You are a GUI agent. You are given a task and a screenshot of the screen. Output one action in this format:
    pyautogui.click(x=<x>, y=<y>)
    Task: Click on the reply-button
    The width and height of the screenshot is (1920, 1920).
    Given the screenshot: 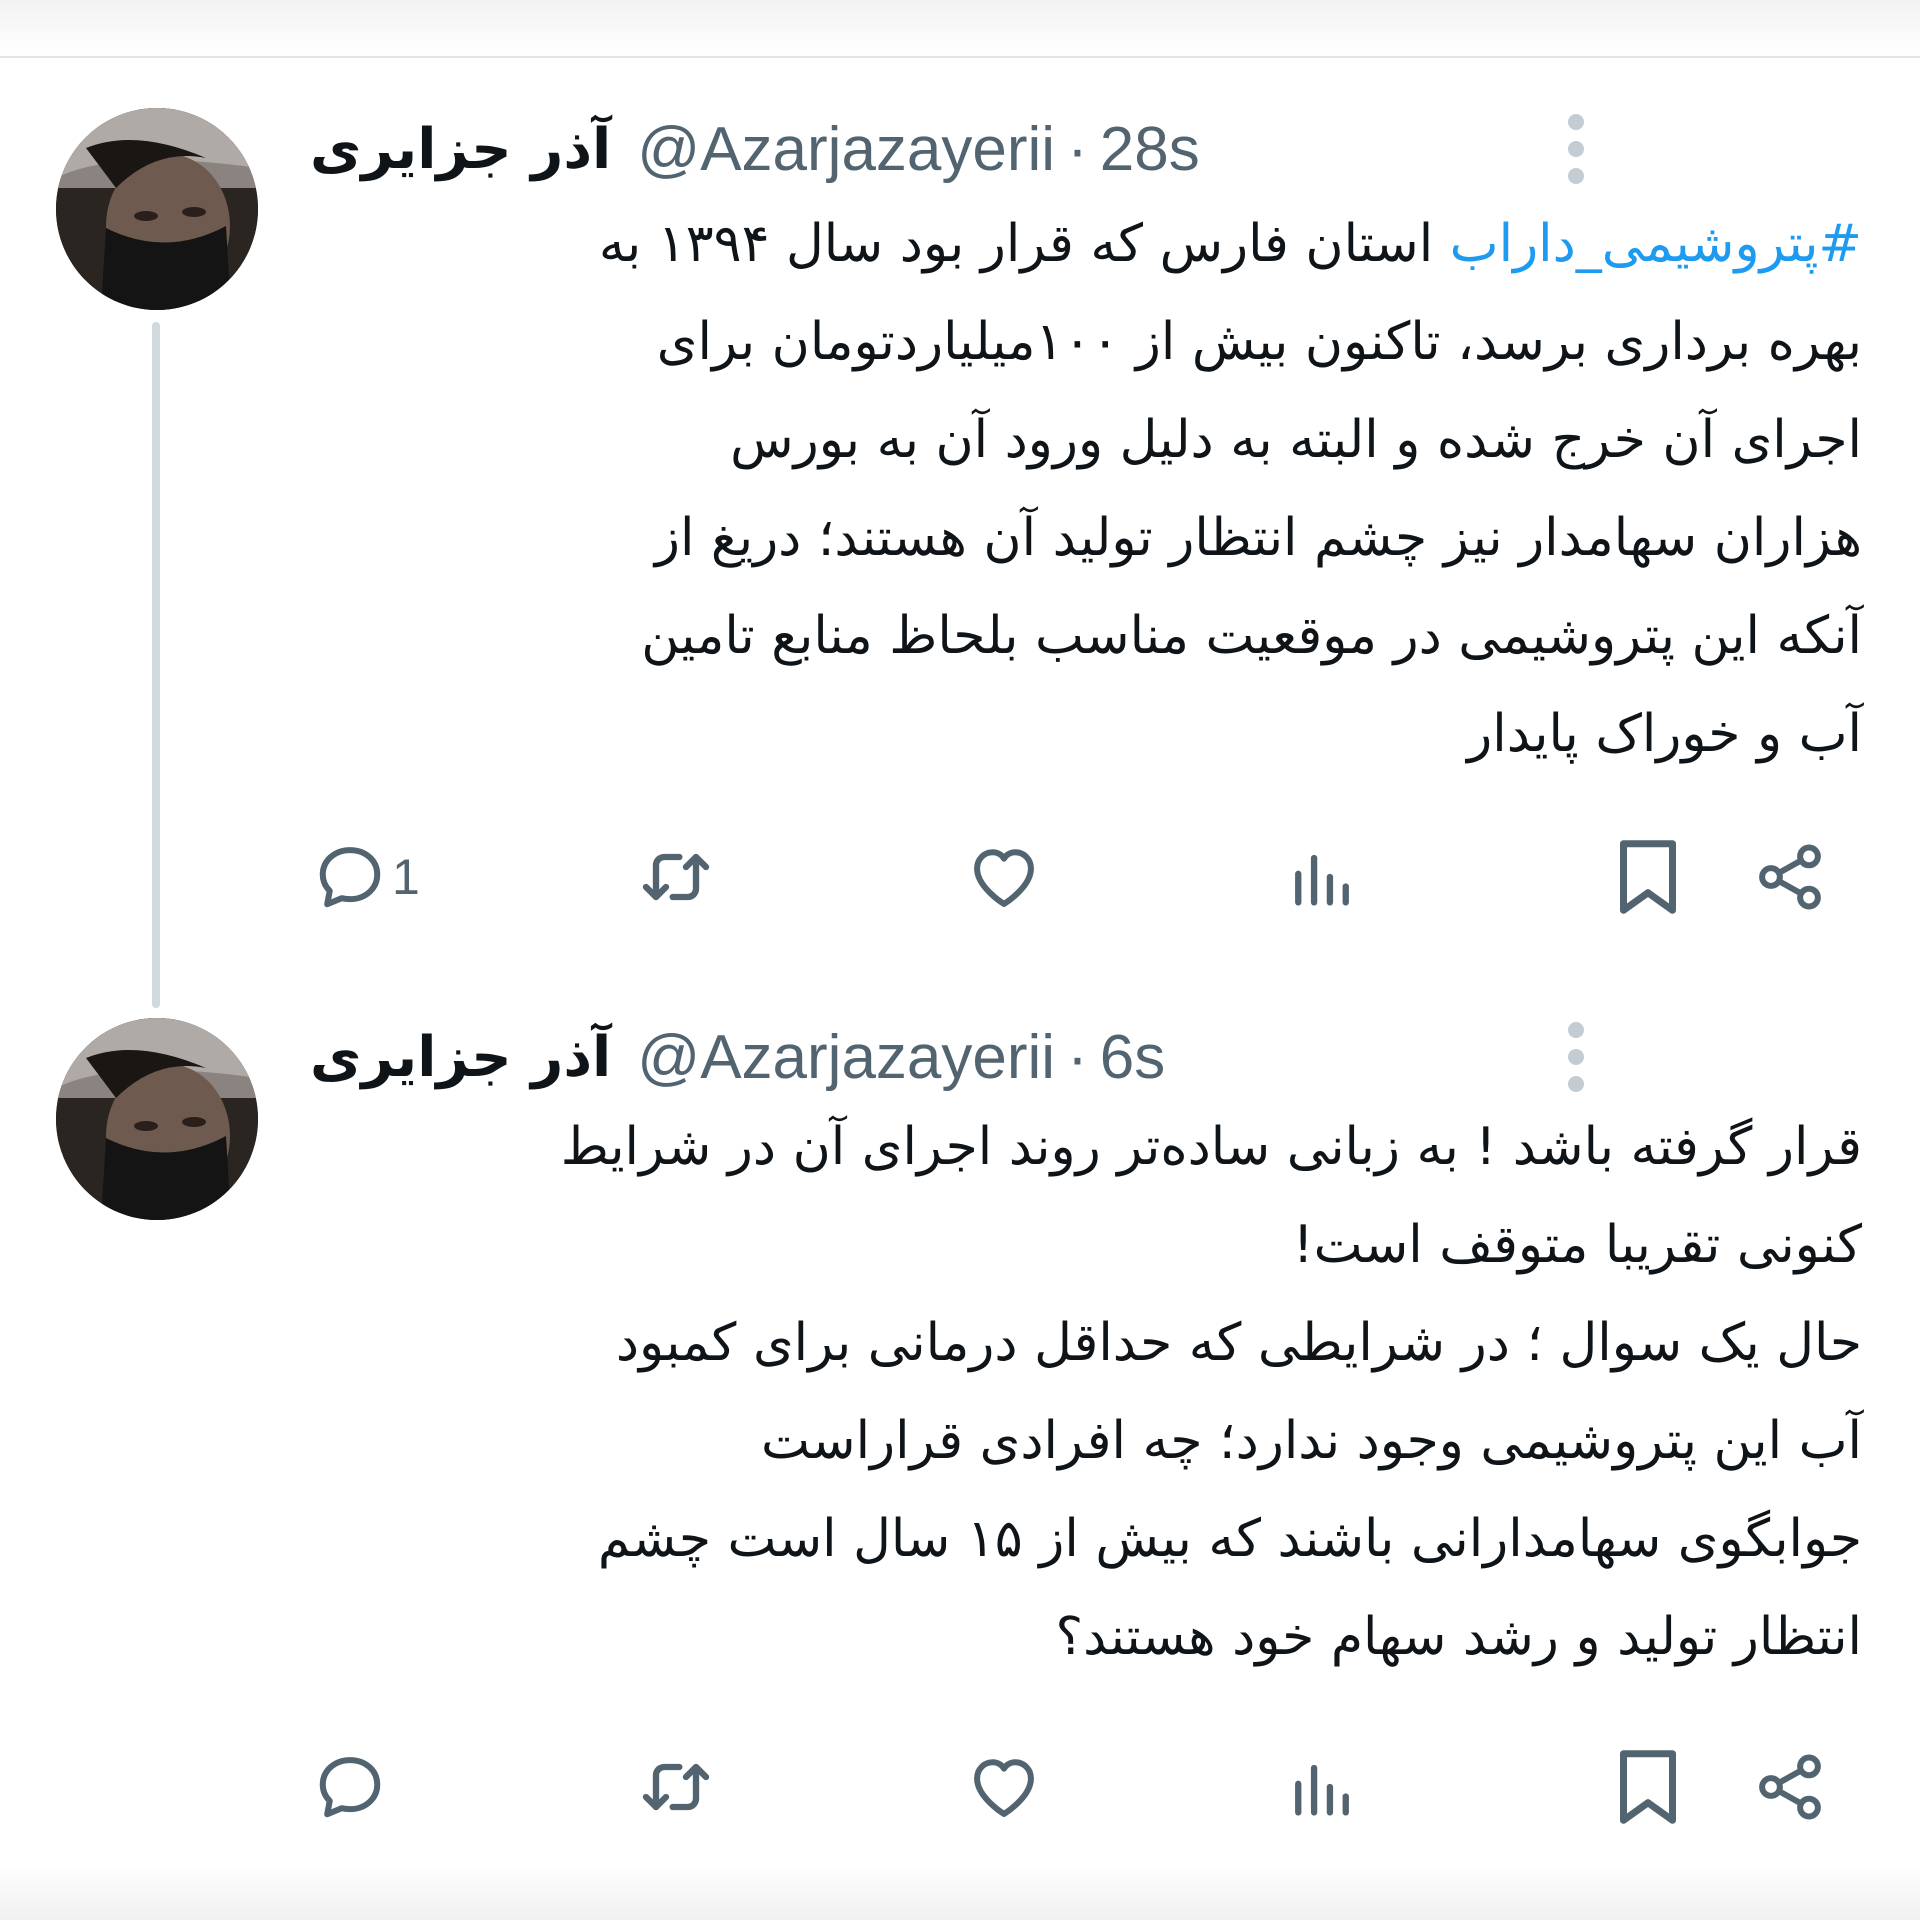 What is the action you would take?
    pyautogui.click(x=350, y=1787)
    